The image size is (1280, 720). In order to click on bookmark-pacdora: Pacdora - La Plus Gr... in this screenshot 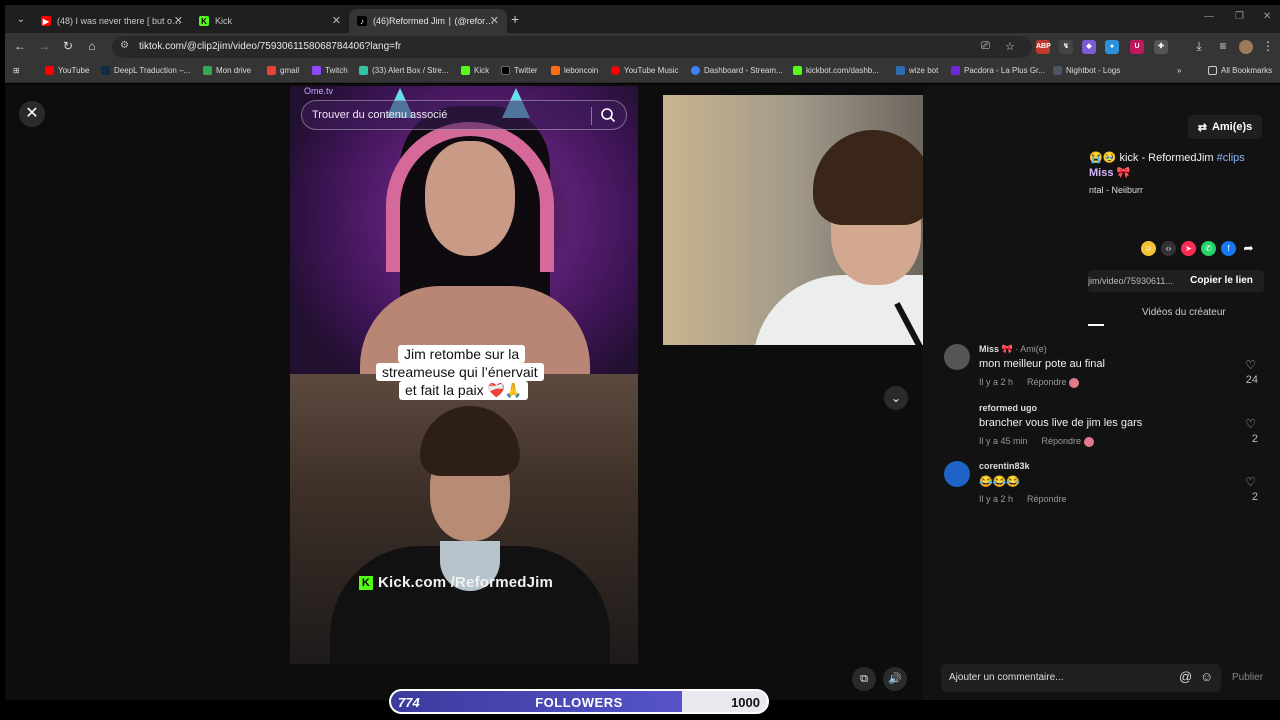, I will do `click(998, 70)`.